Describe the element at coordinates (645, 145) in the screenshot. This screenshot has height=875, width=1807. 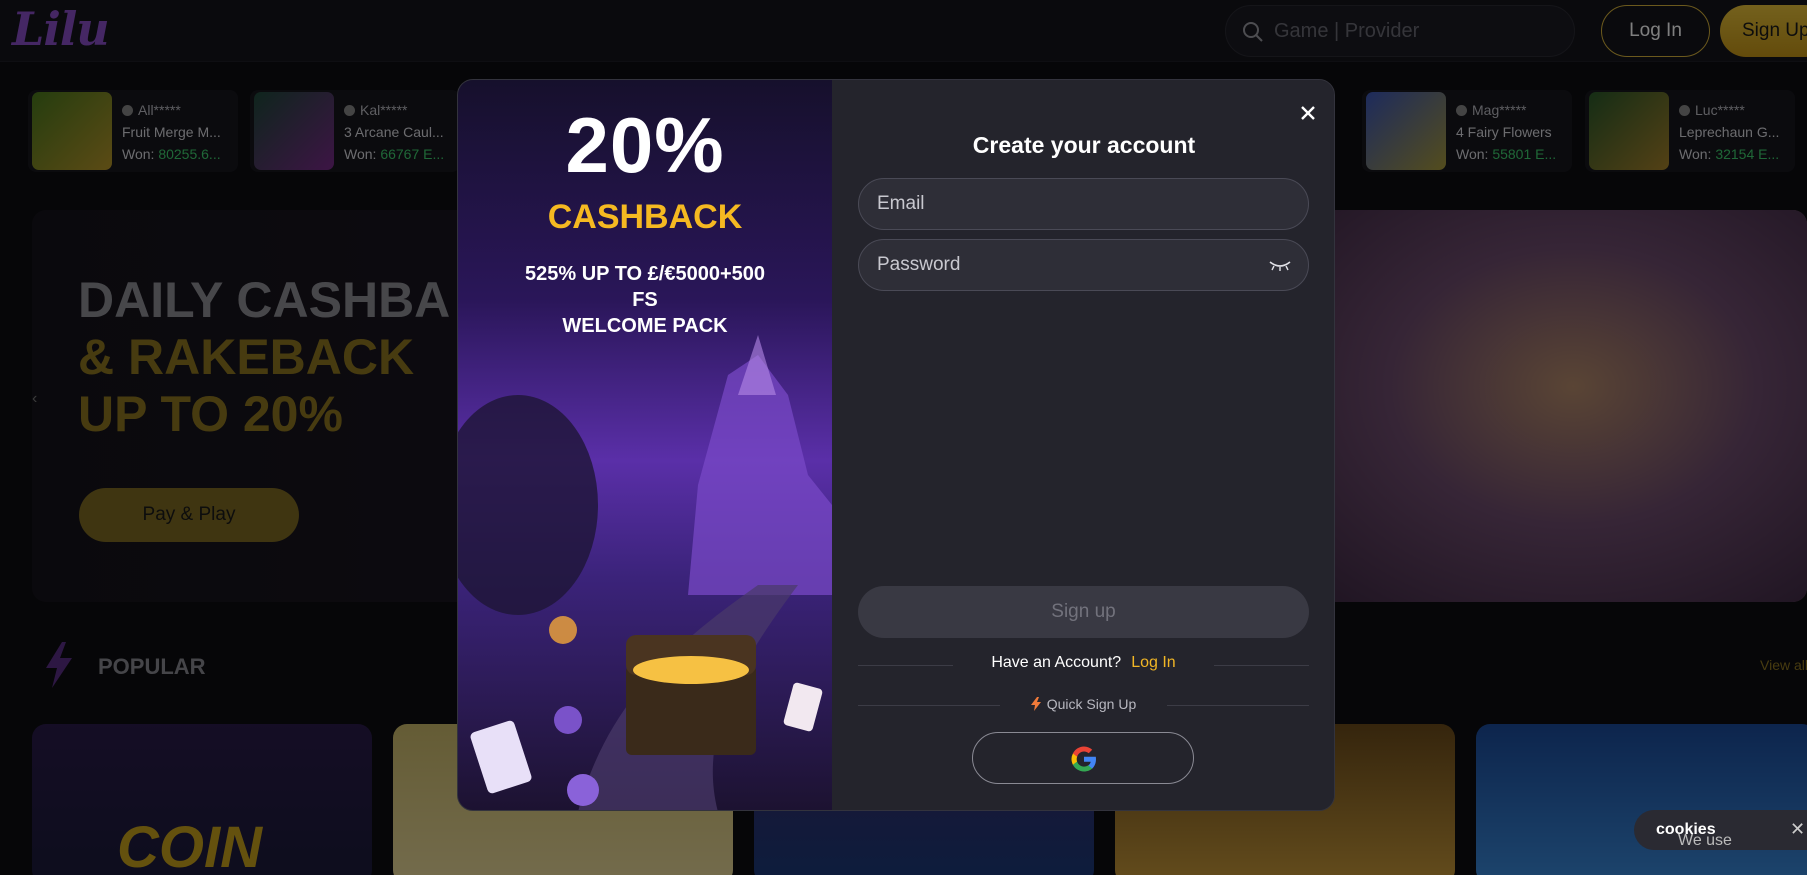
I see `promo-percent: 20%` at that location.